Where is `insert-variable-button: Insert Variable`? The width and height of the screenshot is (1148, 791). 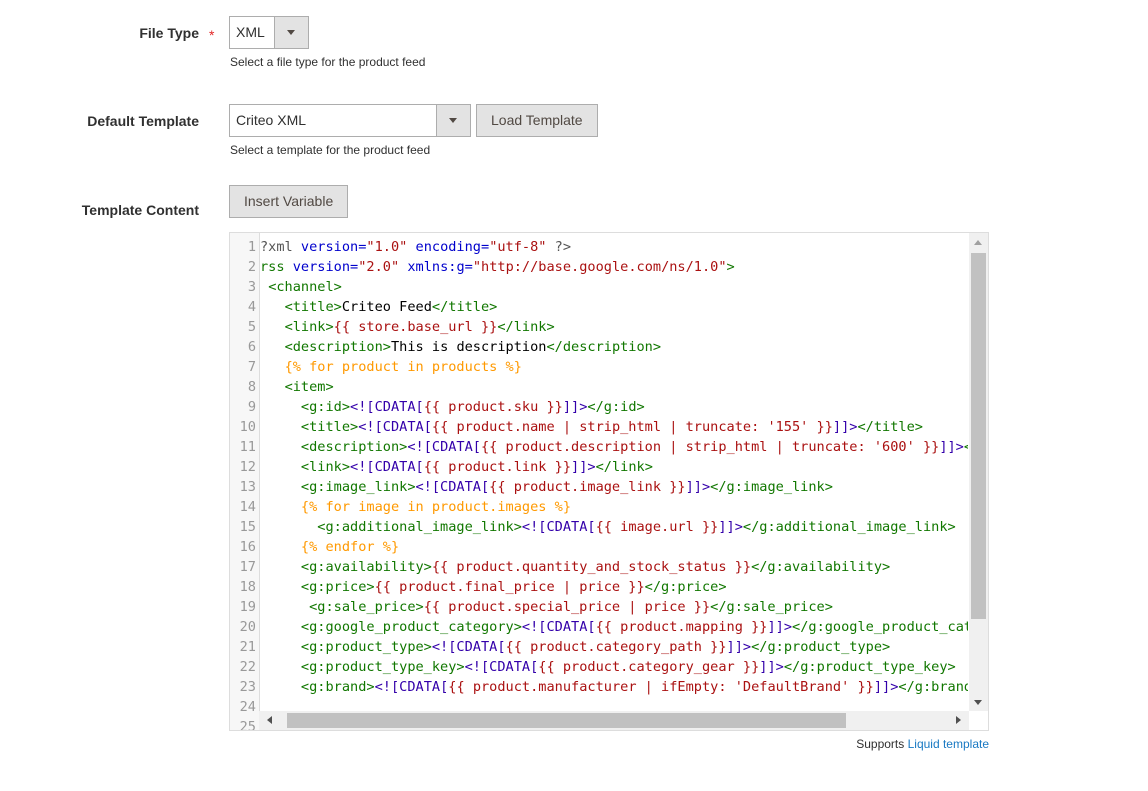
insert-variable-button: Insert Variable is located at coordinates (289, 201).